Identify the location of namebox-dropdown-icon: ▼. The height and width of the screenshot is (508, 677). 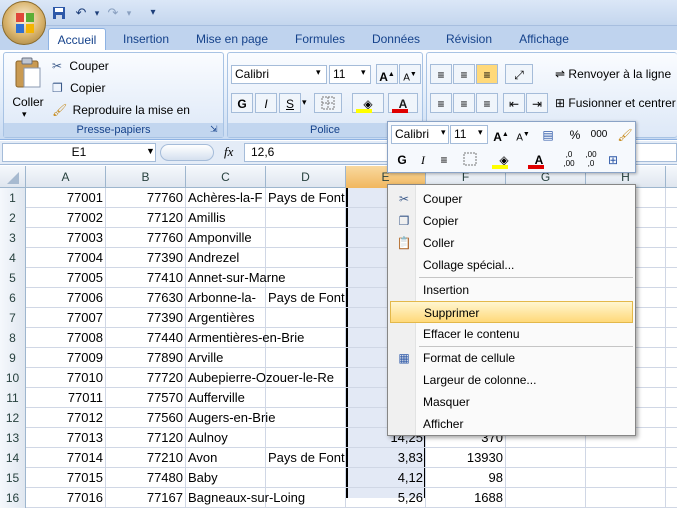
(150, 151).